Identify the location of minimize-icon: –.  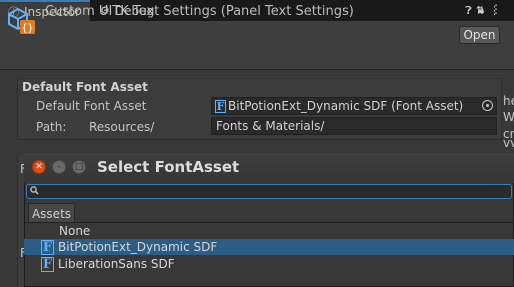
(59, 166).